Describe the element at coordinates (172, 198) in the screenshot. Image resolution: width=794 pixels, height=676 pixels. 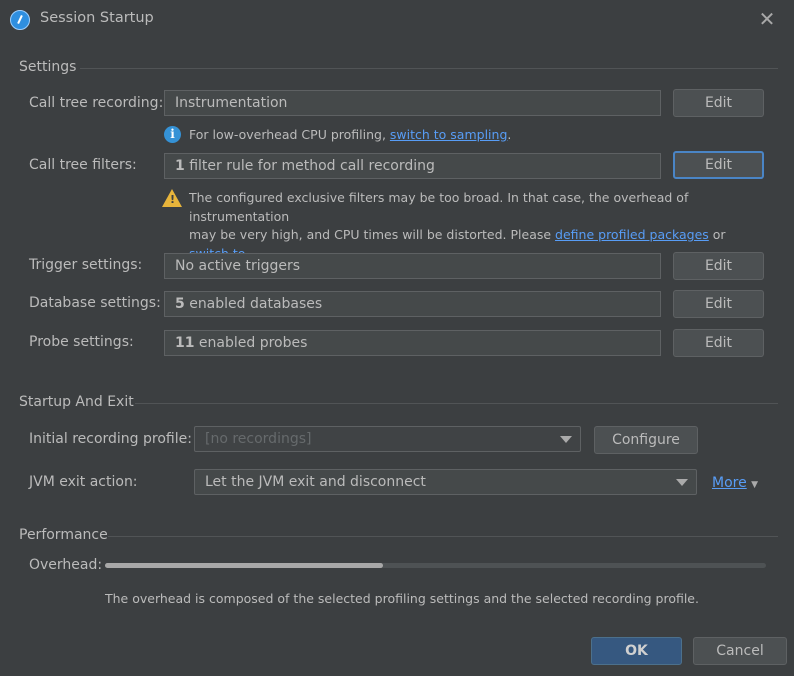
I see `warning-icon: !` at that location.